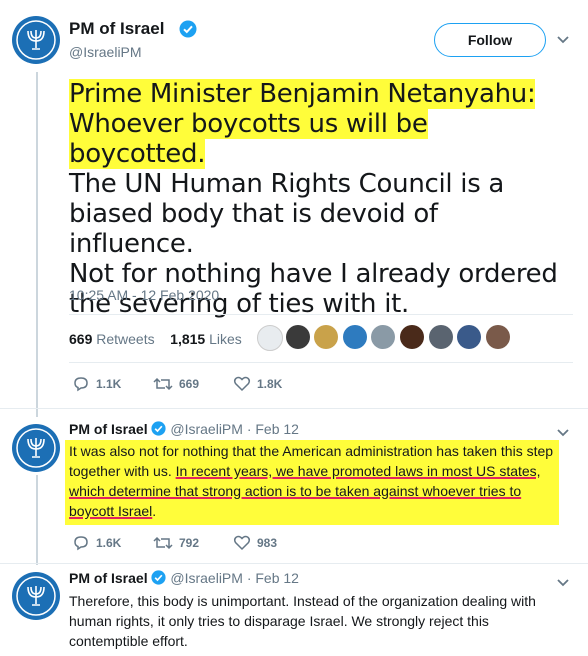 This screenshot has height=656, width=588. What do you see at coordinates (189, 384) in the screenshot?
I see `retweet-count: 669` at bounding box center [189, 384].